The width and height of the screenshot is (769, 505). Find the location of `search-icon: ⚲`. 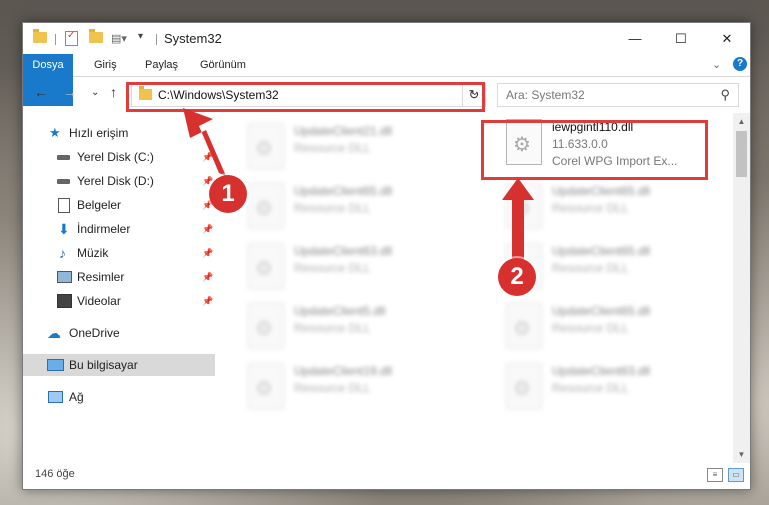

search-icon: ⚲ is located at coordinates (725, 95).